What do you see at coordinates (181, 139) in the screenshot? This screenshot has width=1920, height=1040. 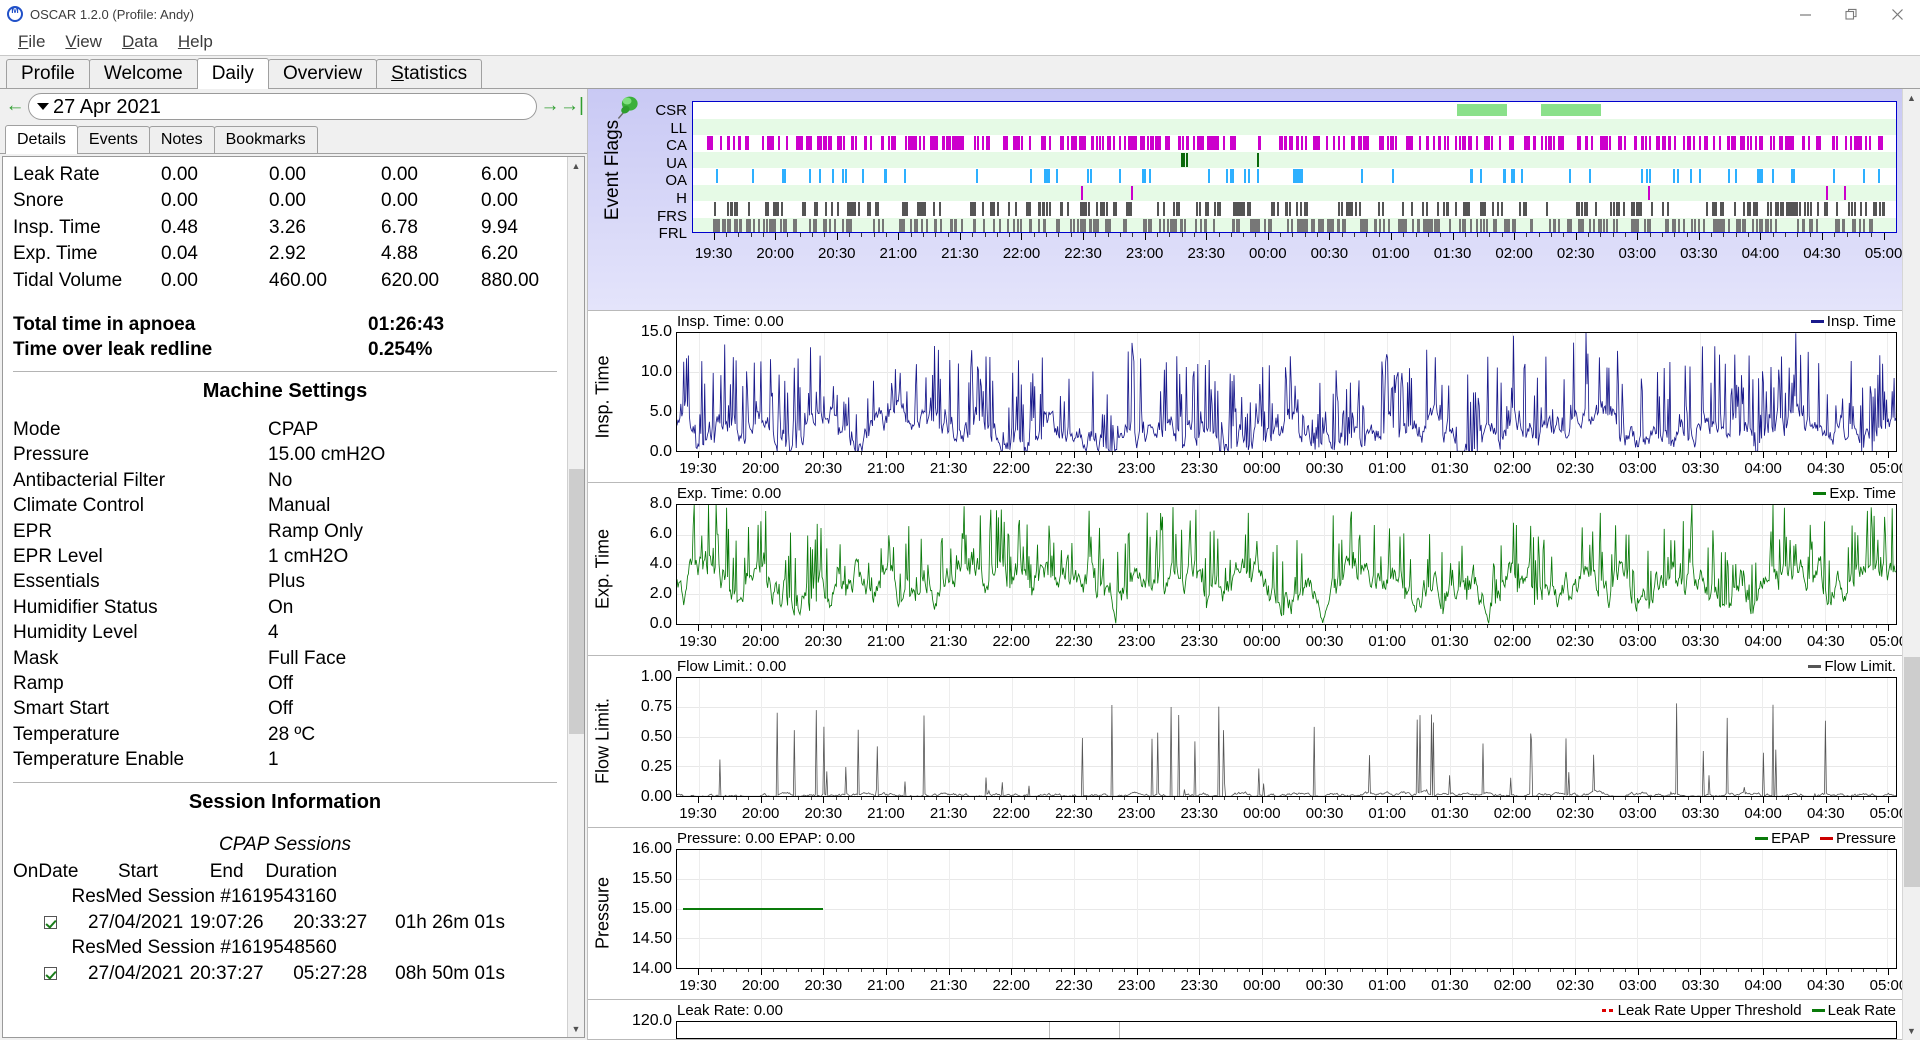 I see `tab-notes: Notes` at bounding box center [181, 139].